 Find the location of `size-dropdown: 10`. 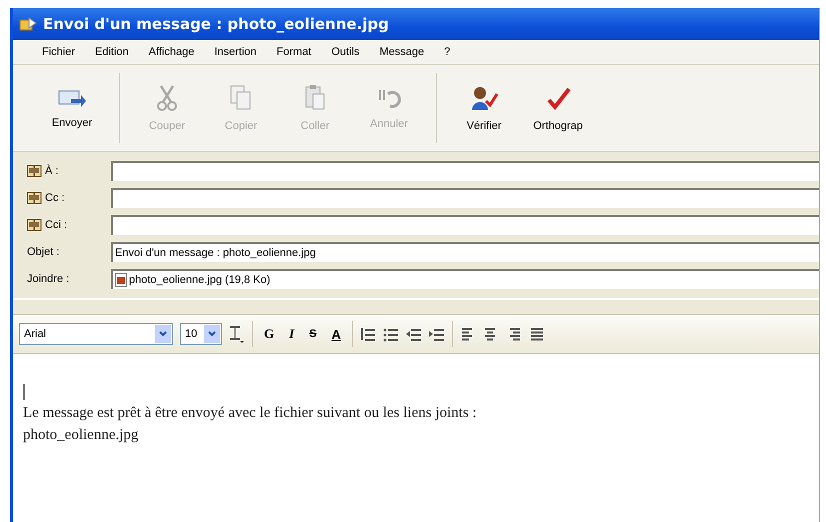

size-dropdown: 10 is located at coordinates (201, 334).